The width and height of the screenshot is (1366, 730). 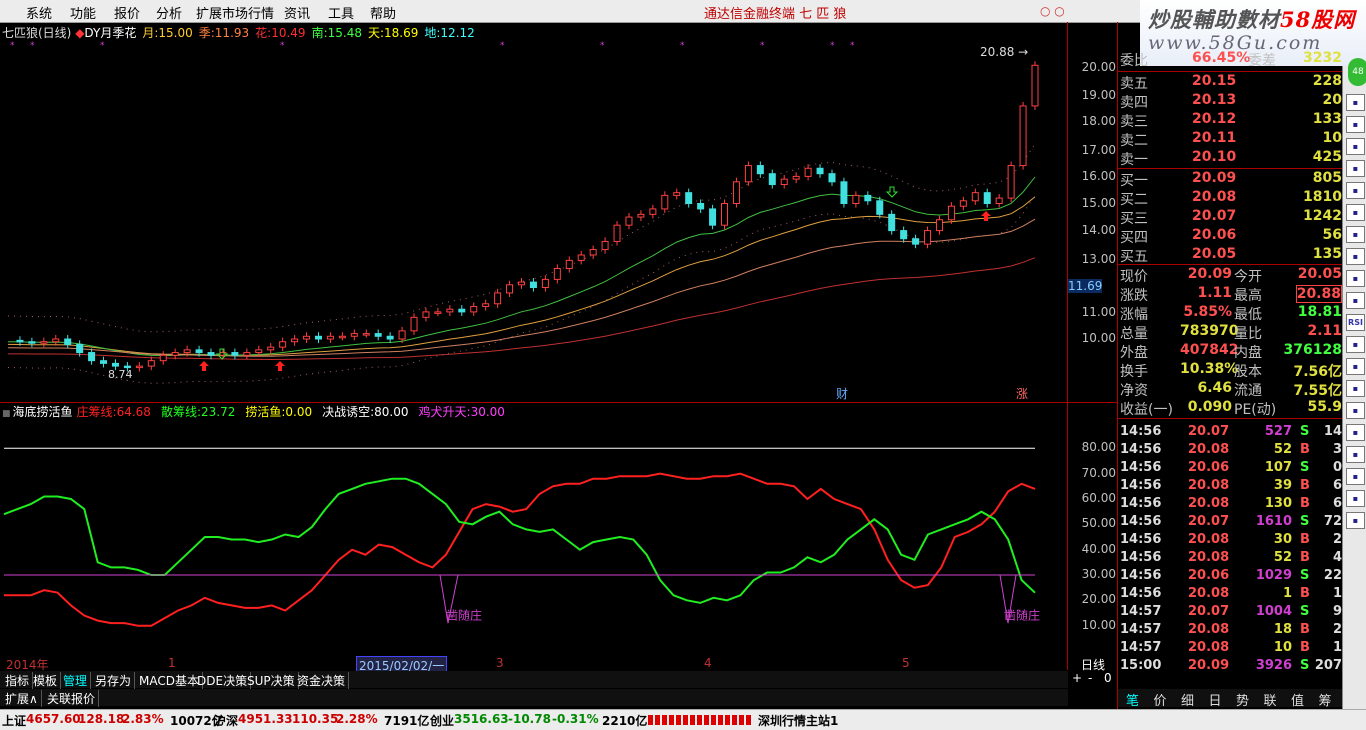 I want to click on date-axis: 2014年 1 2015/02/02/一 3 4 5, so click(x=534, y=665).